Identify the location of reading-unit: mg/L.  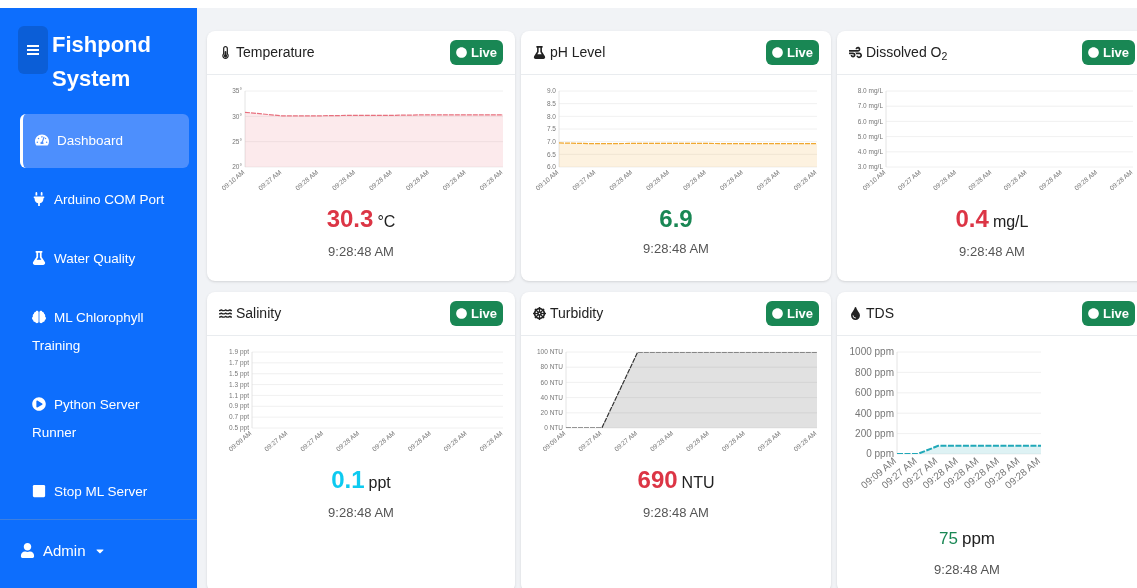
(1010, 222).